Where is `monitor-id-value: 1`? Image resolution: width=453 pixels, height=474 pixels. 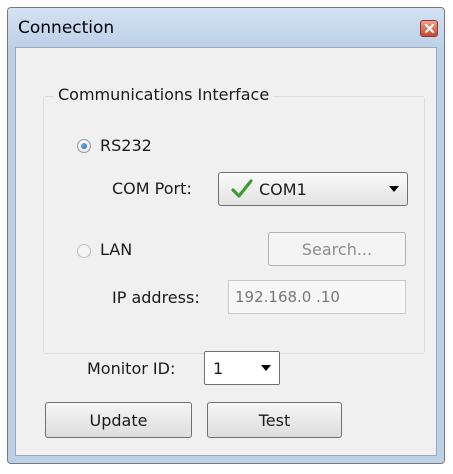
monitor-id-value: 1 is located at coordinates (218, 368).